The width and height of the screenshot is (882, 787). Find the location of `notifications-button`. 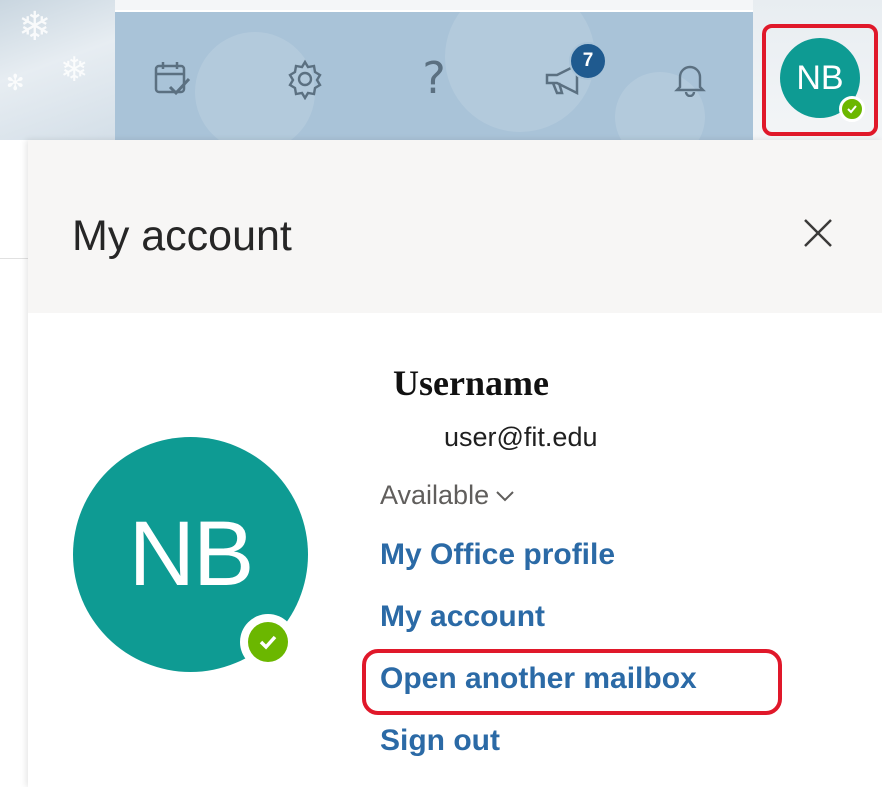

notifications-button is located at coordinates (690, 79).